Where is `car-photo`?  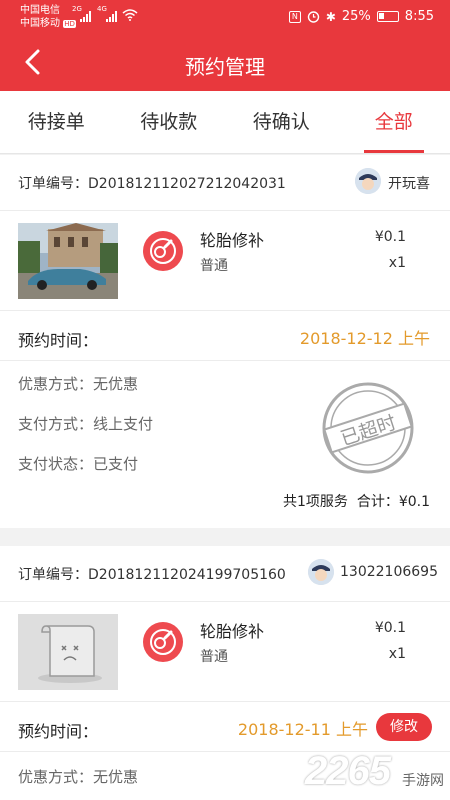 car-photo is located at coordinates (68, 261).